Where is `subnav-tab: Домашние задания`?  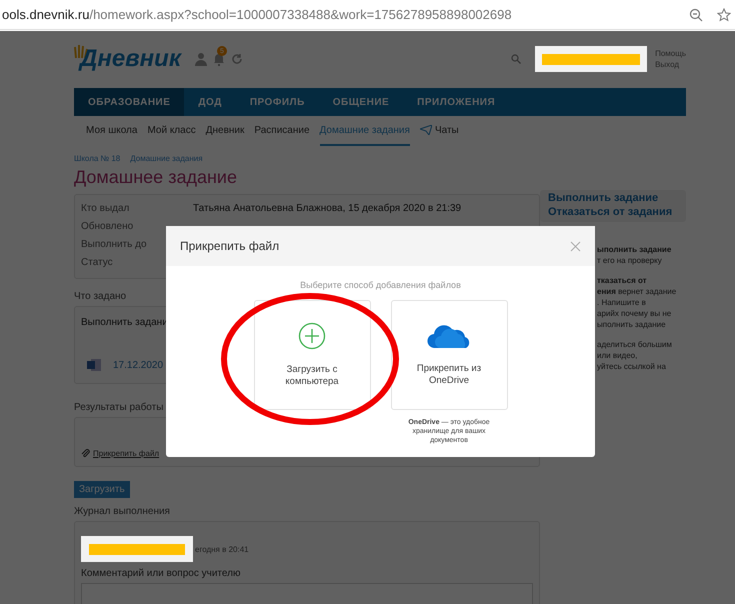
subnav-tab: Домашние задания is located at coordinates (365, 131).